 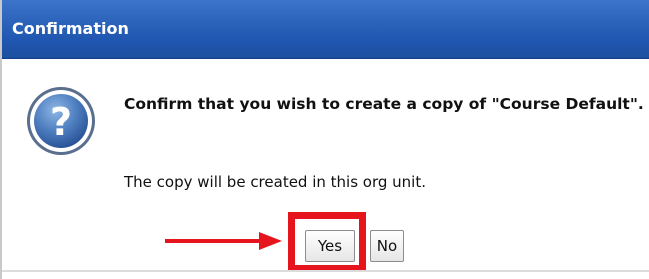 I want to click on right-arrow-icon, so click(x=223, y=241).